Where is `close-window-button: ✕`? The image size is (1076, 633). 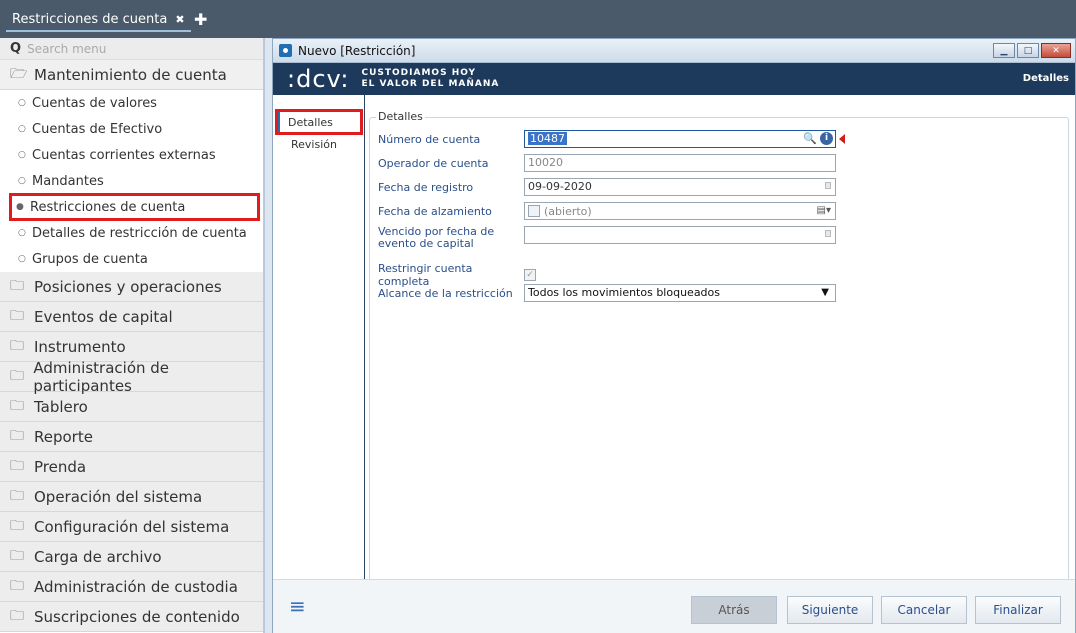 close-window-button: ✕ is located at coordinates (1056, 50).